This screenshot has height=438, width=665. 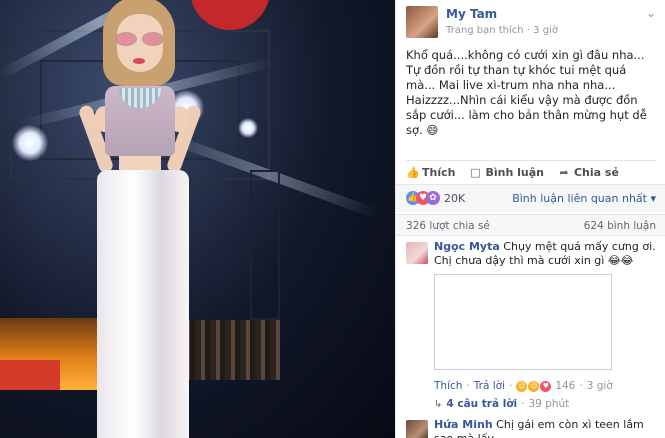 What do you see at coordinates (651, 13) in the screenshot?
I see `chevron-down-icon: ⌄` at bounding box center [651, 13].